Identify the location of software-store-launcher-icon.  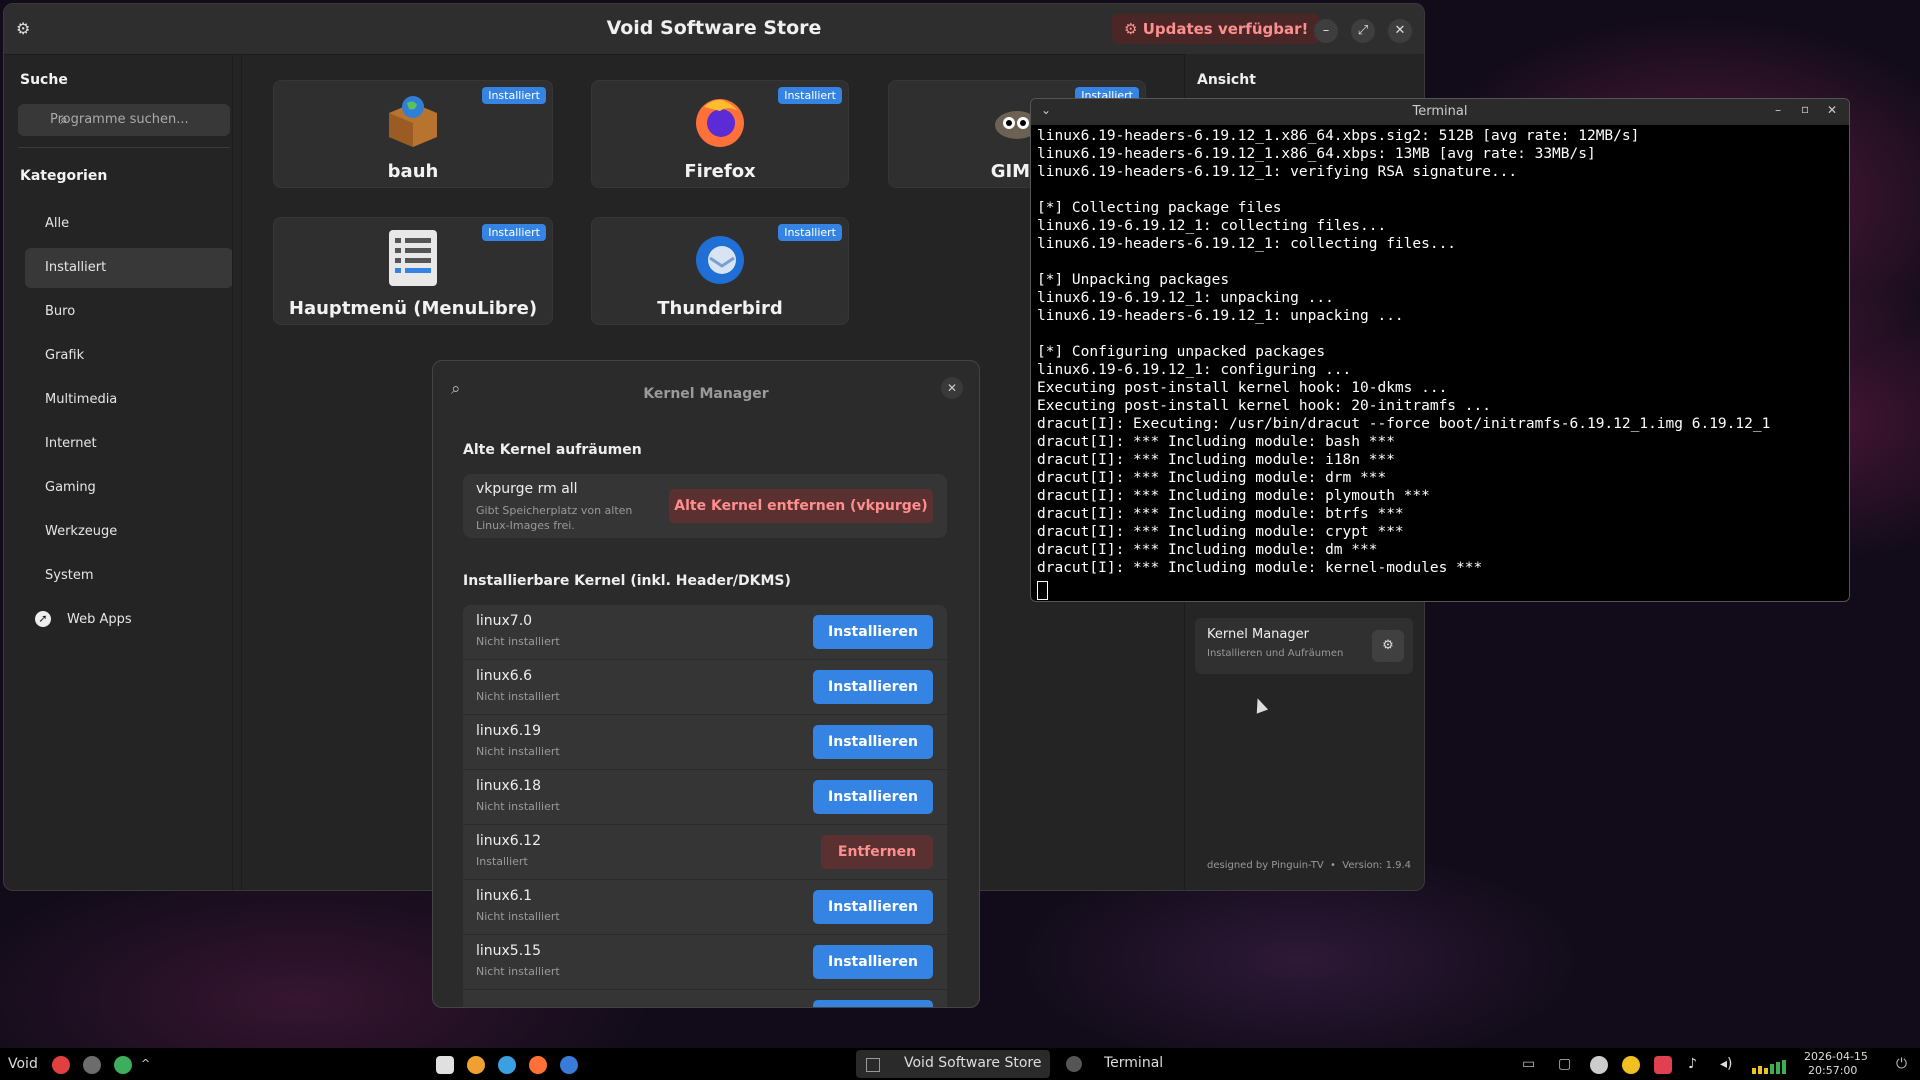
(445, 1065).